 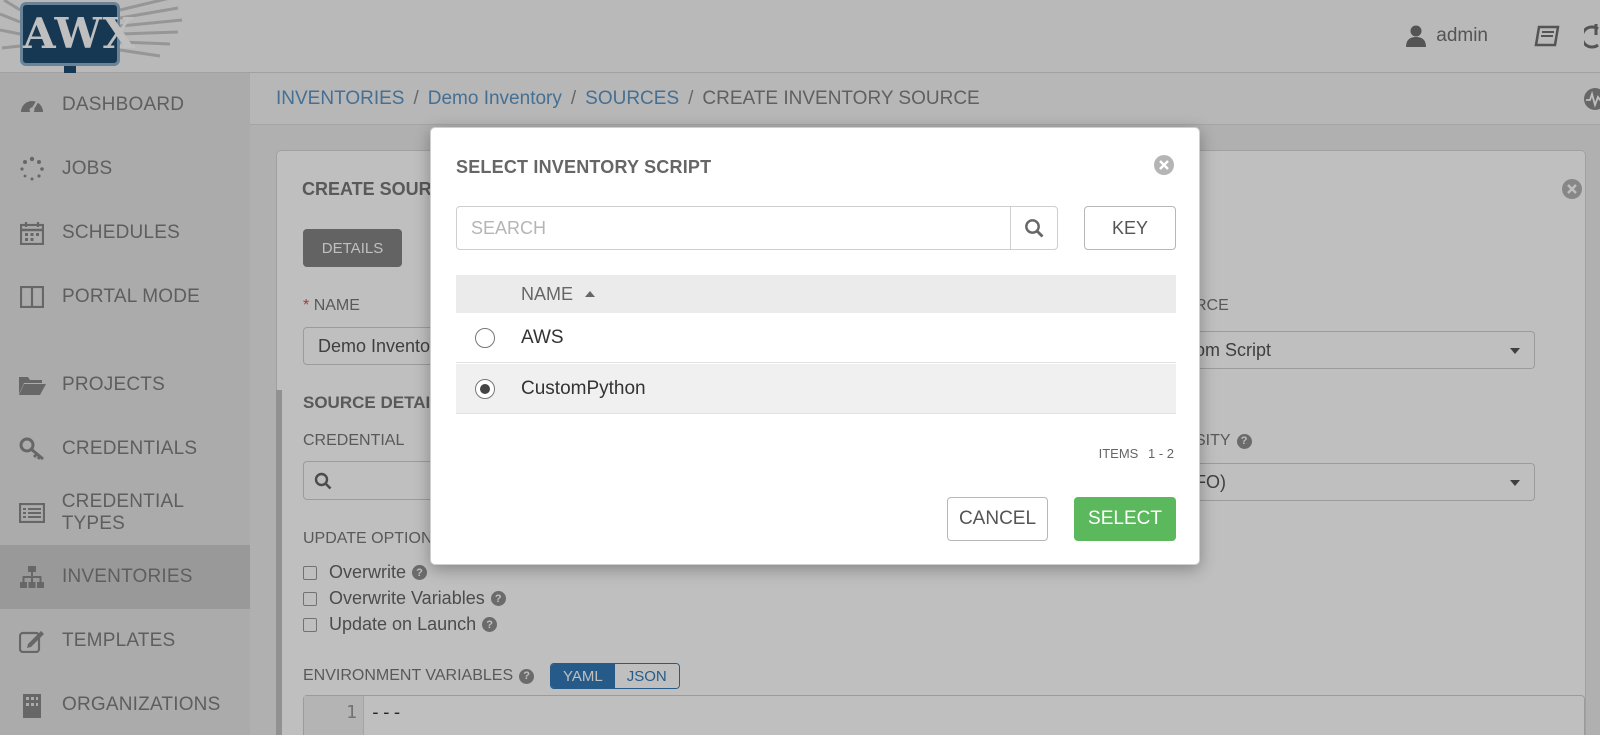 I want to click on items-count: ITEMS 1 - 2, so click(x=1136, y=453).